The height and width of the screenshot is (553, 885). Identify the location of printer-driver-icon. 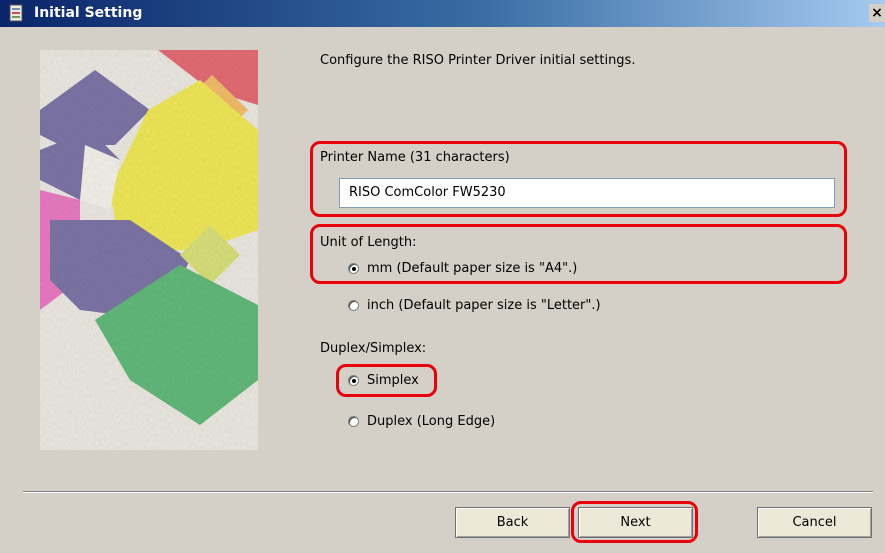
(16, 13).